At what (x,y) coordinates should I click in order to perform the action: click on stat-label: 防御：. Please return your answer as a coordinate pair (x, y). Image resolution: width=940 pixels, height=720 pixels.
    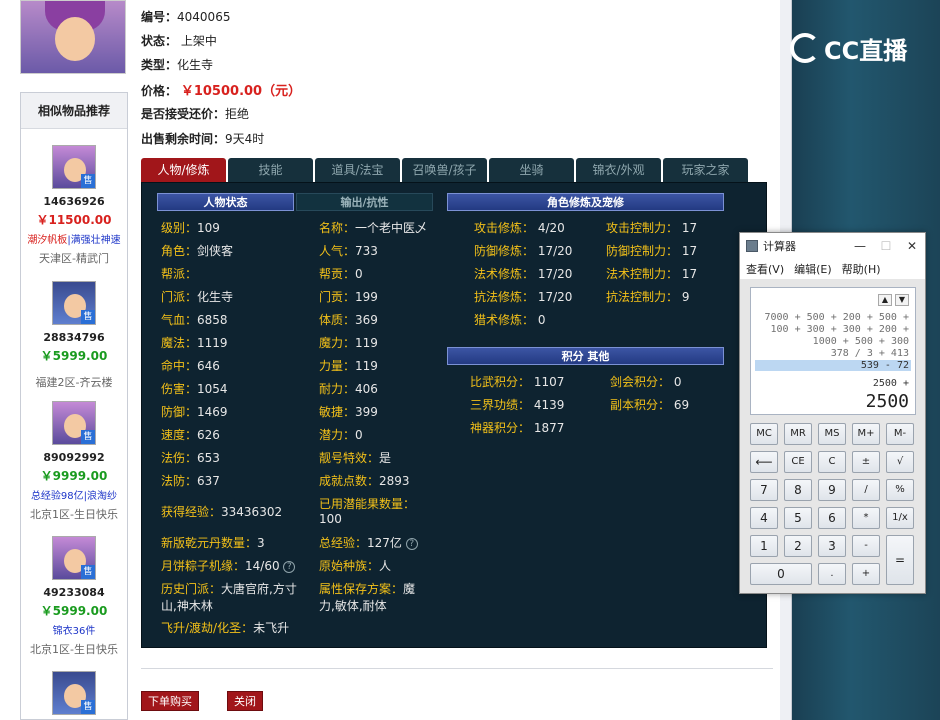
    Looking at the image, I should click on (179, 412).